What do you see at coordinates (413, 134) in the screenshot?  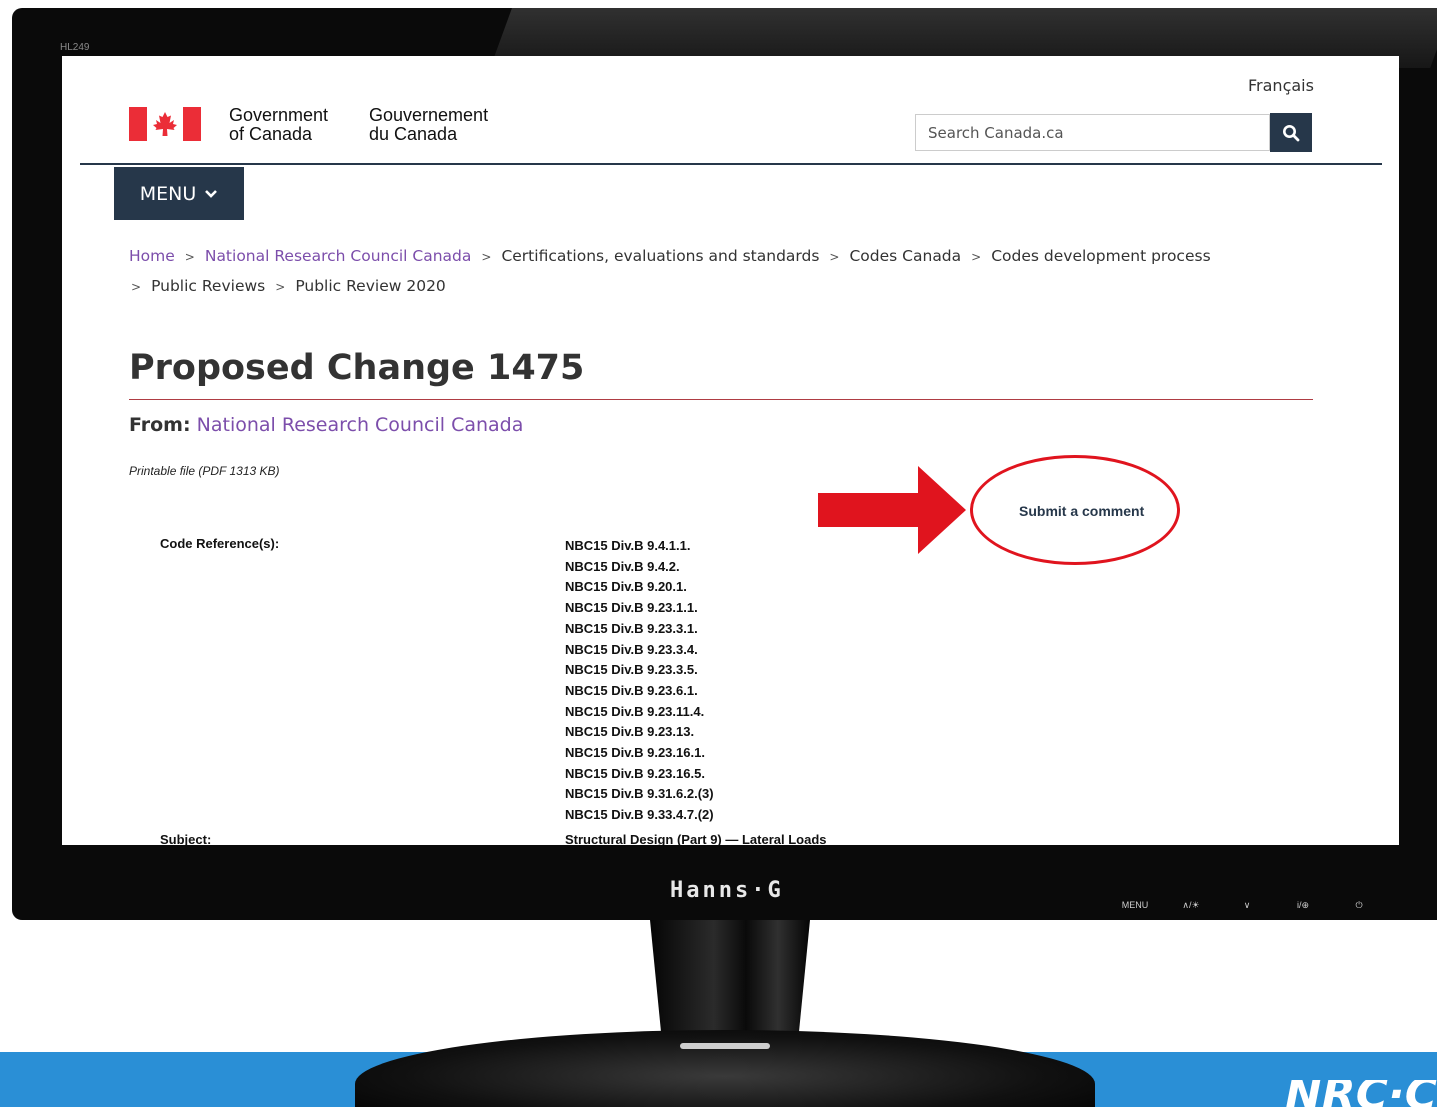 I see `gov-fr-line2: du Canada` at bounding box center [413, 134].